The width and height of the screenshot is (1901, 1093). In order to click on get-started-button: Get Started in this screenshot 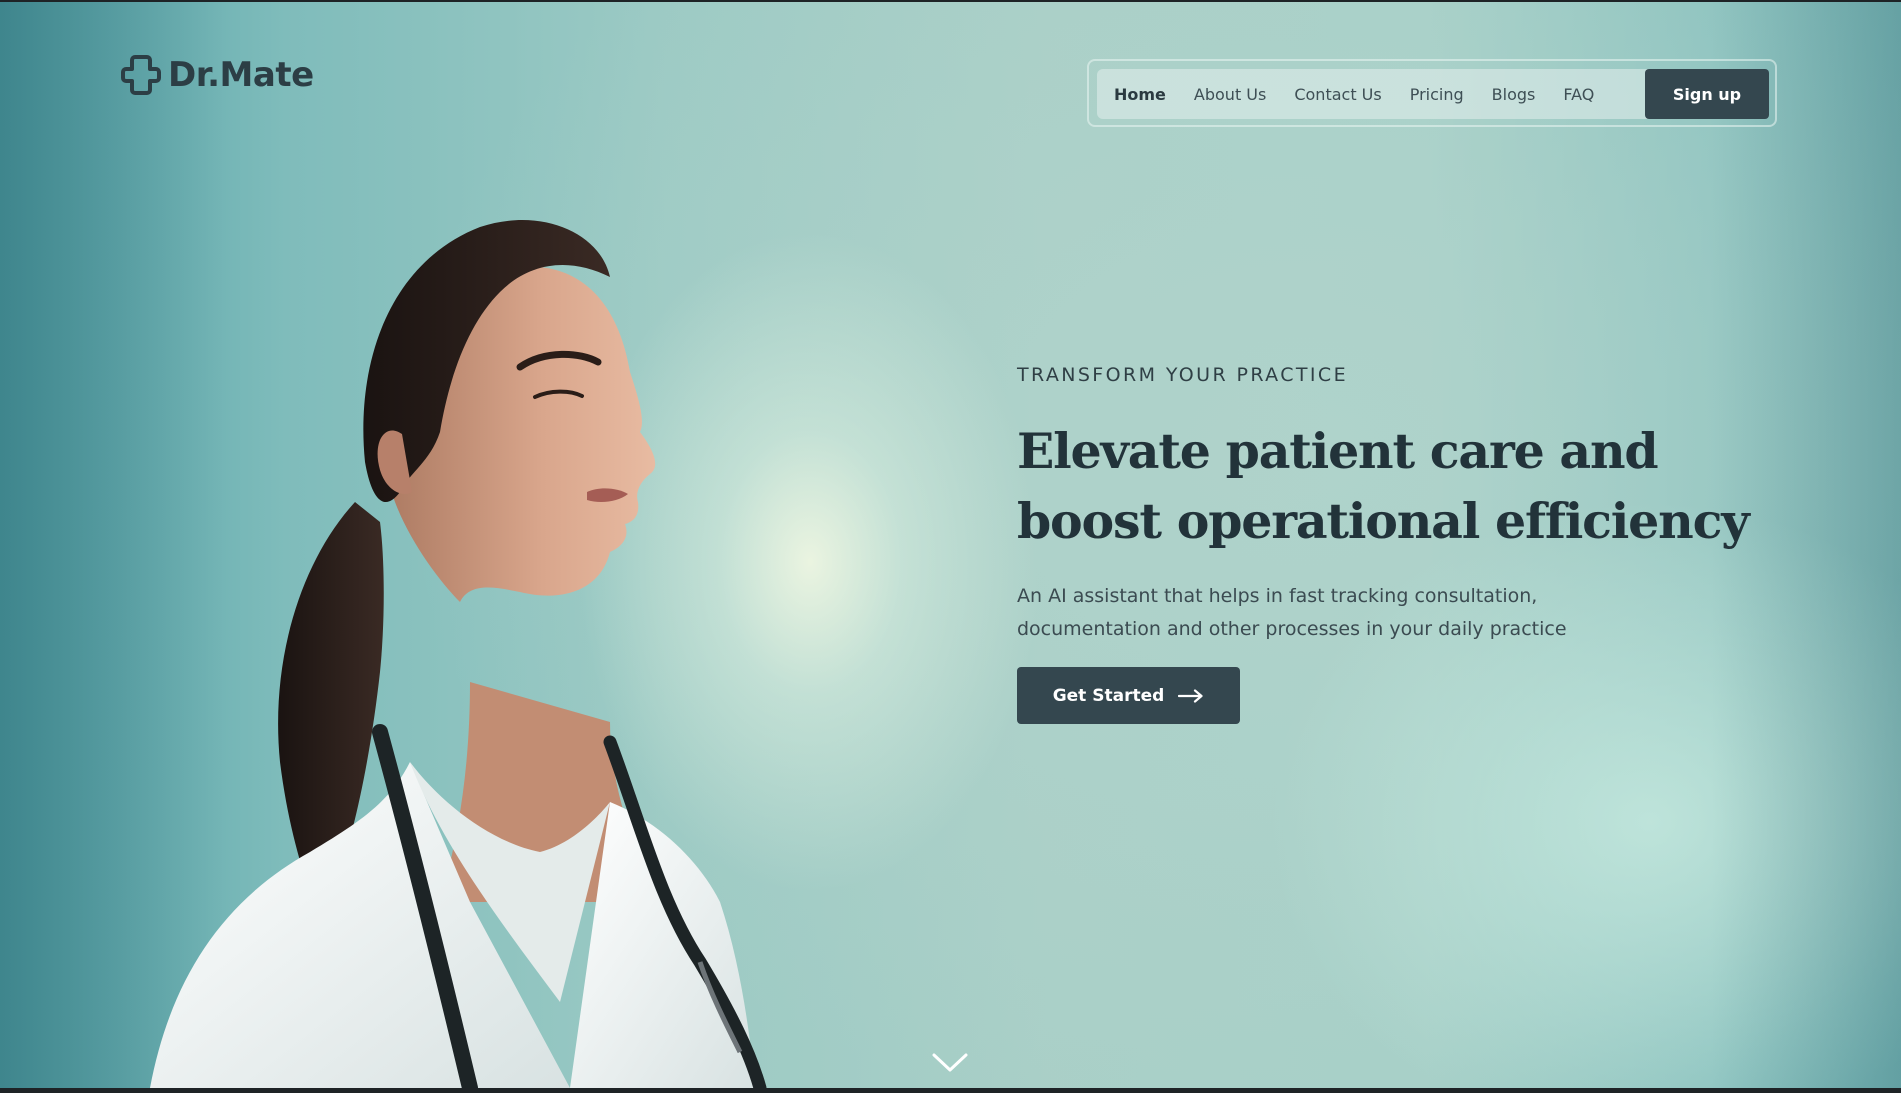, I will do `click(1128, 695)`.